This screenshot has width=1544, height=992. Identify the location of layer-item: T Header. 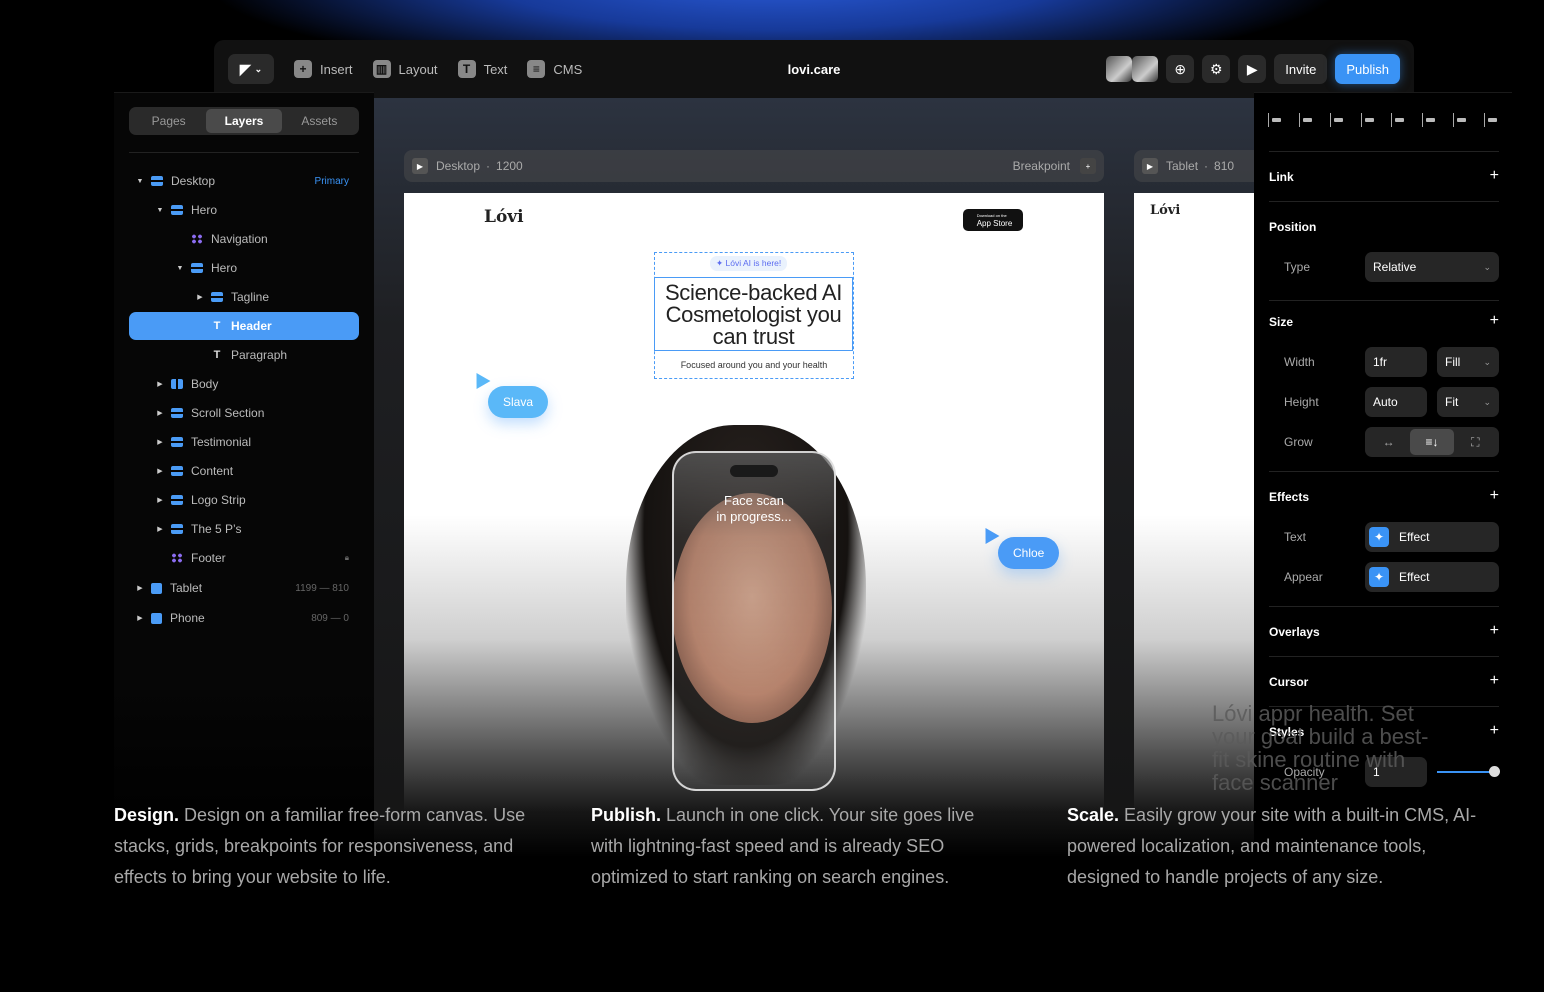
(244, 326).